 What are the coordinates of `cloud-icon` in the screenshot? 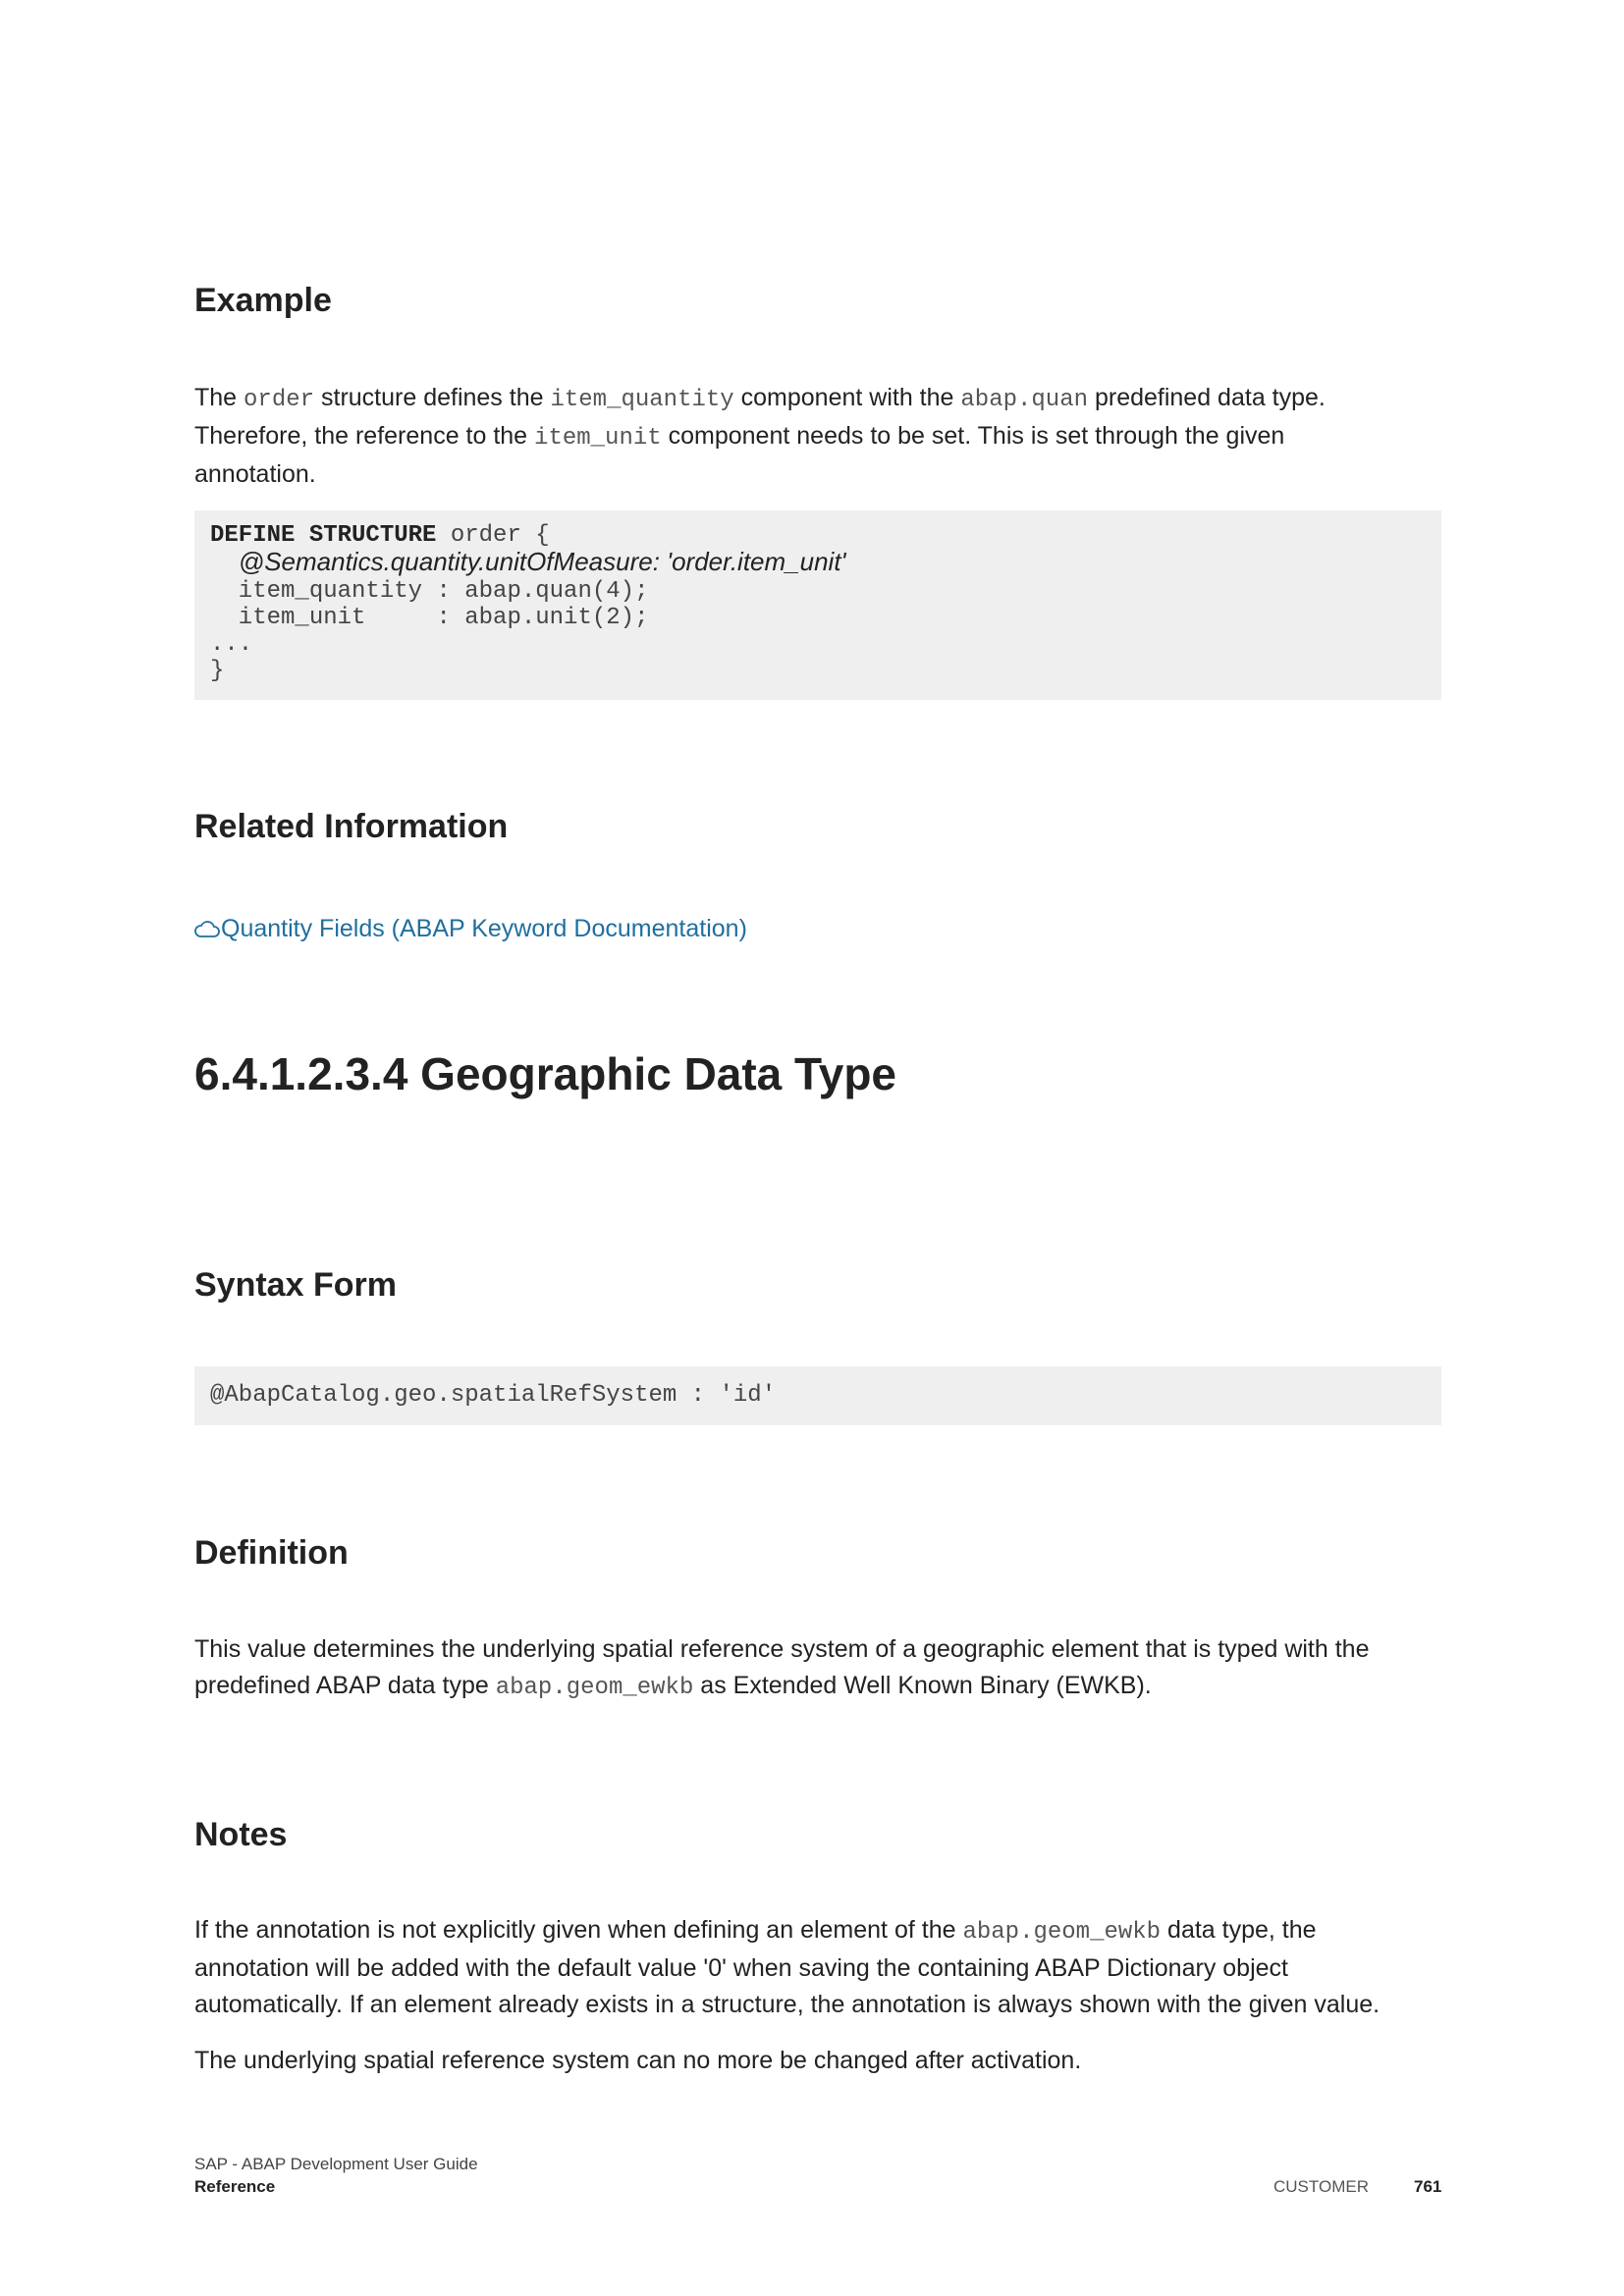 It's located at (207, 928).